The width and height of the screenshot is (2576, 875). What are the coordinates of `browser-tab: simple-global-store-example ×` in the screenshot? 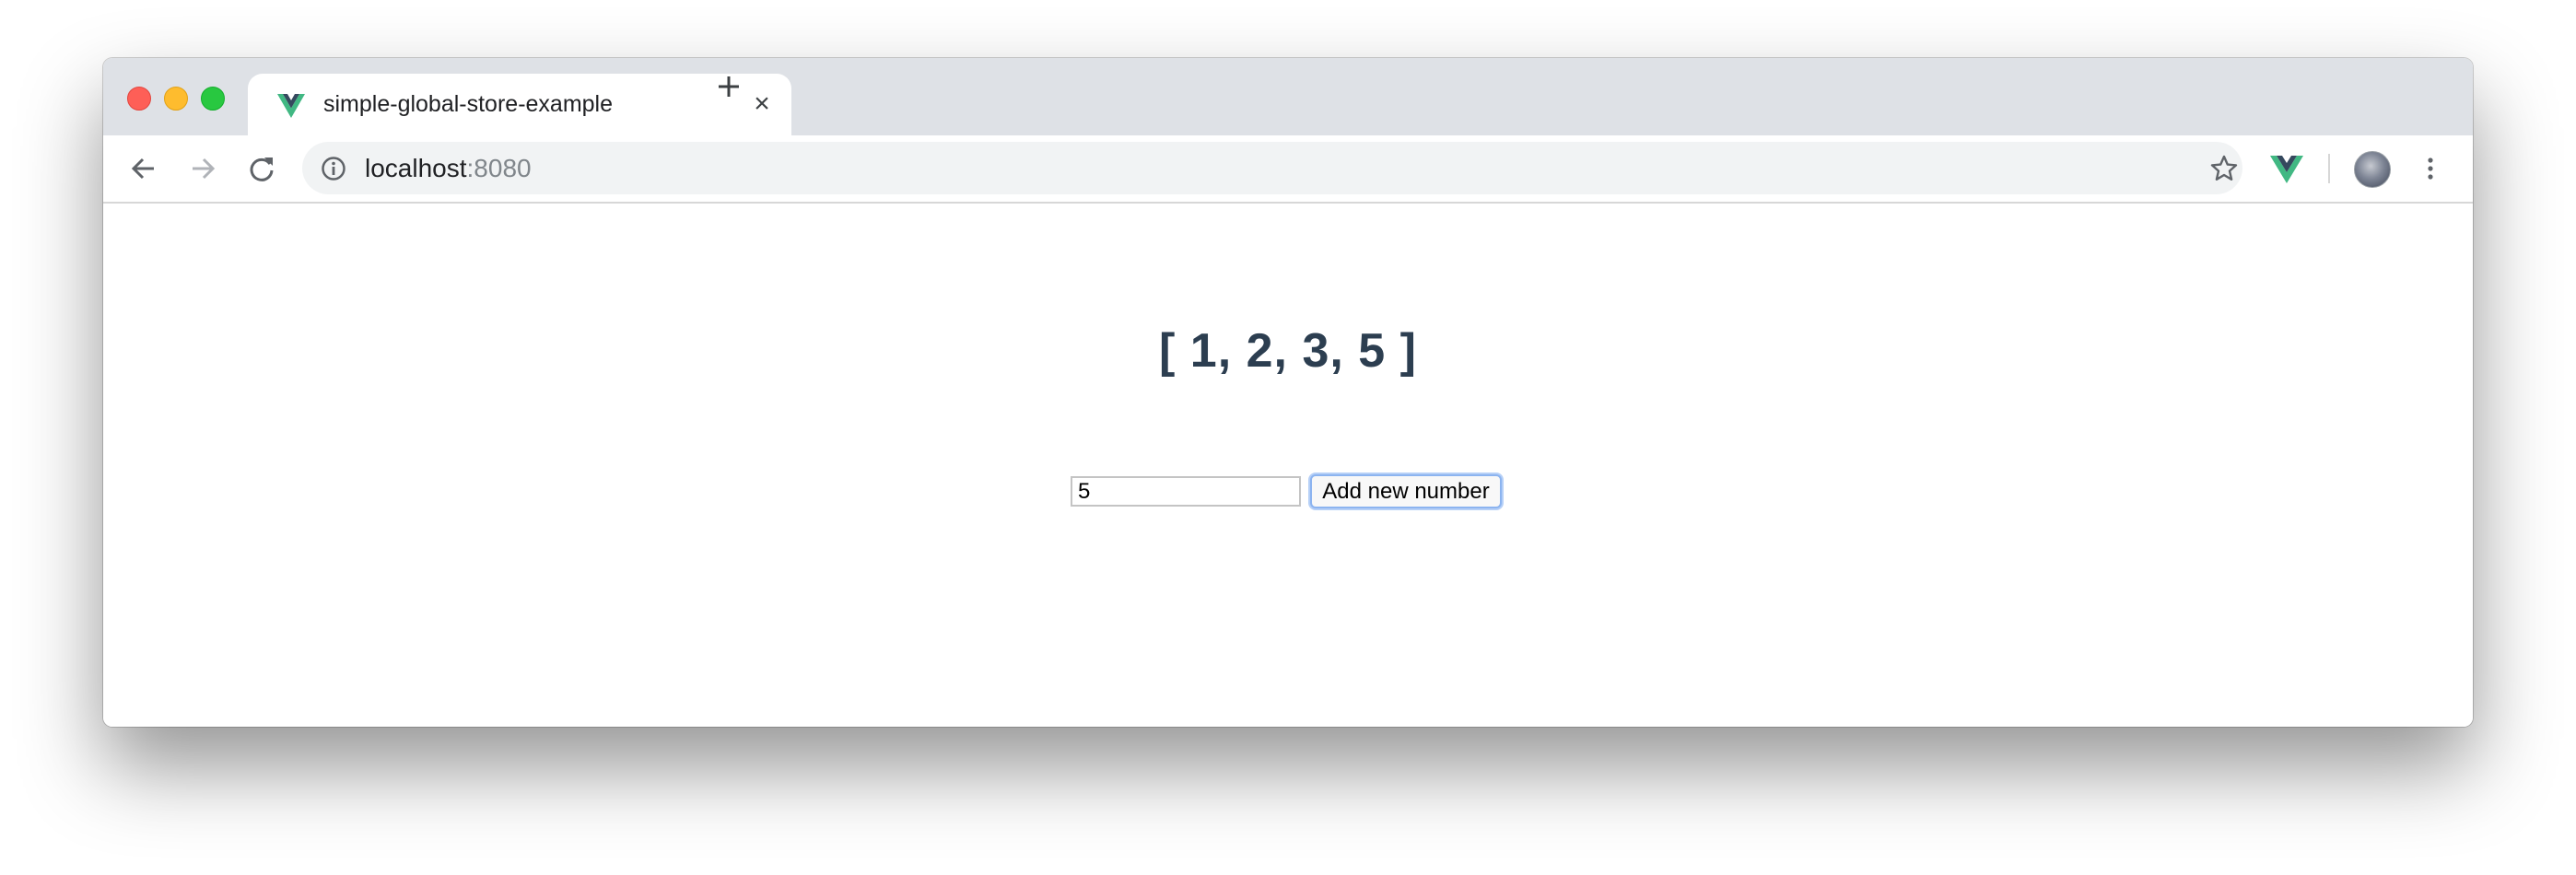 It's located at (519, 104).